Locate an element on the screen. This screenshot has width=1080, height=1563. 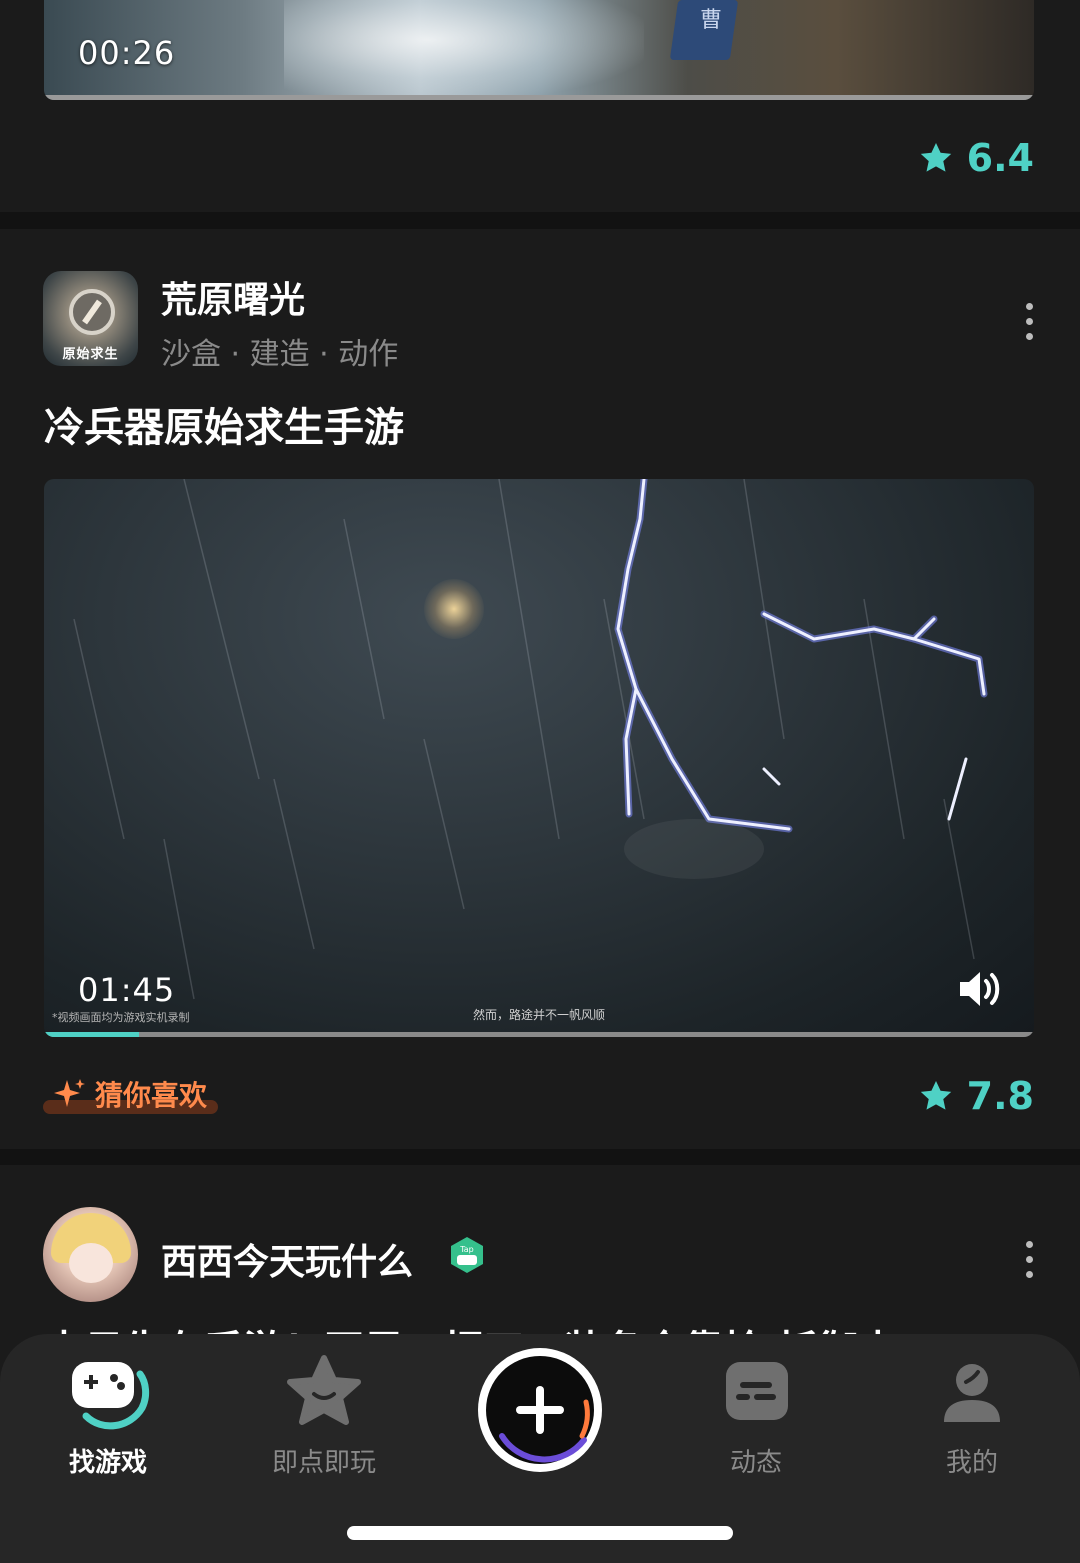
bottom-nav: 找游戏 即点即玩 动态 我的 is located at coordinates (540, 1448).